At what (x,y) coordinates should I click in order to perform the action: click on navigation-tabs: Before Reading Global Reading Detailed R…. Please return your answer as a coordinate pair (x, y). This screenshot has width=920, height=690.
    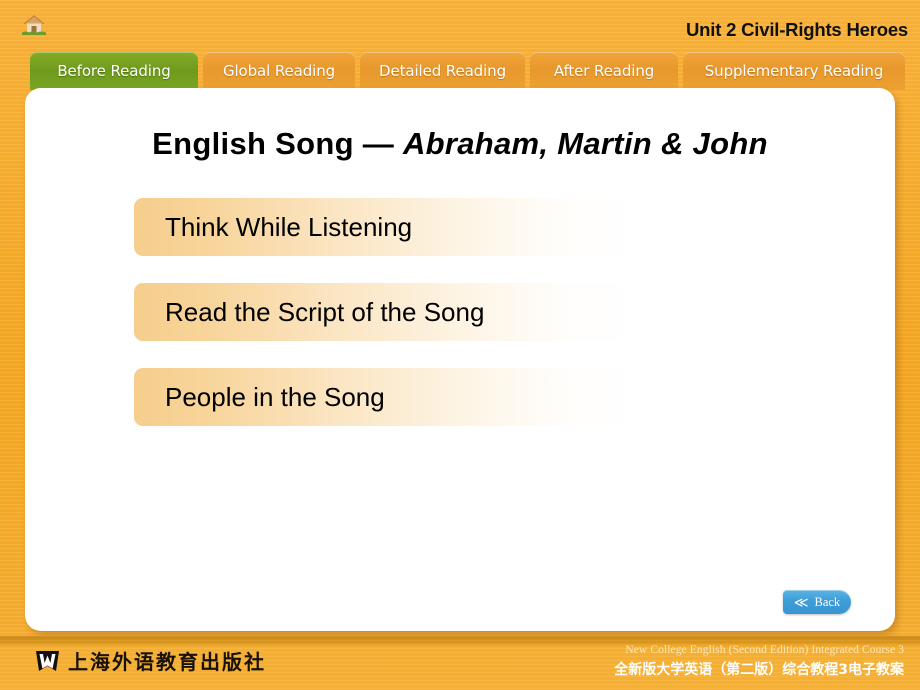
    Looking at the image, I should click on (460, 71).